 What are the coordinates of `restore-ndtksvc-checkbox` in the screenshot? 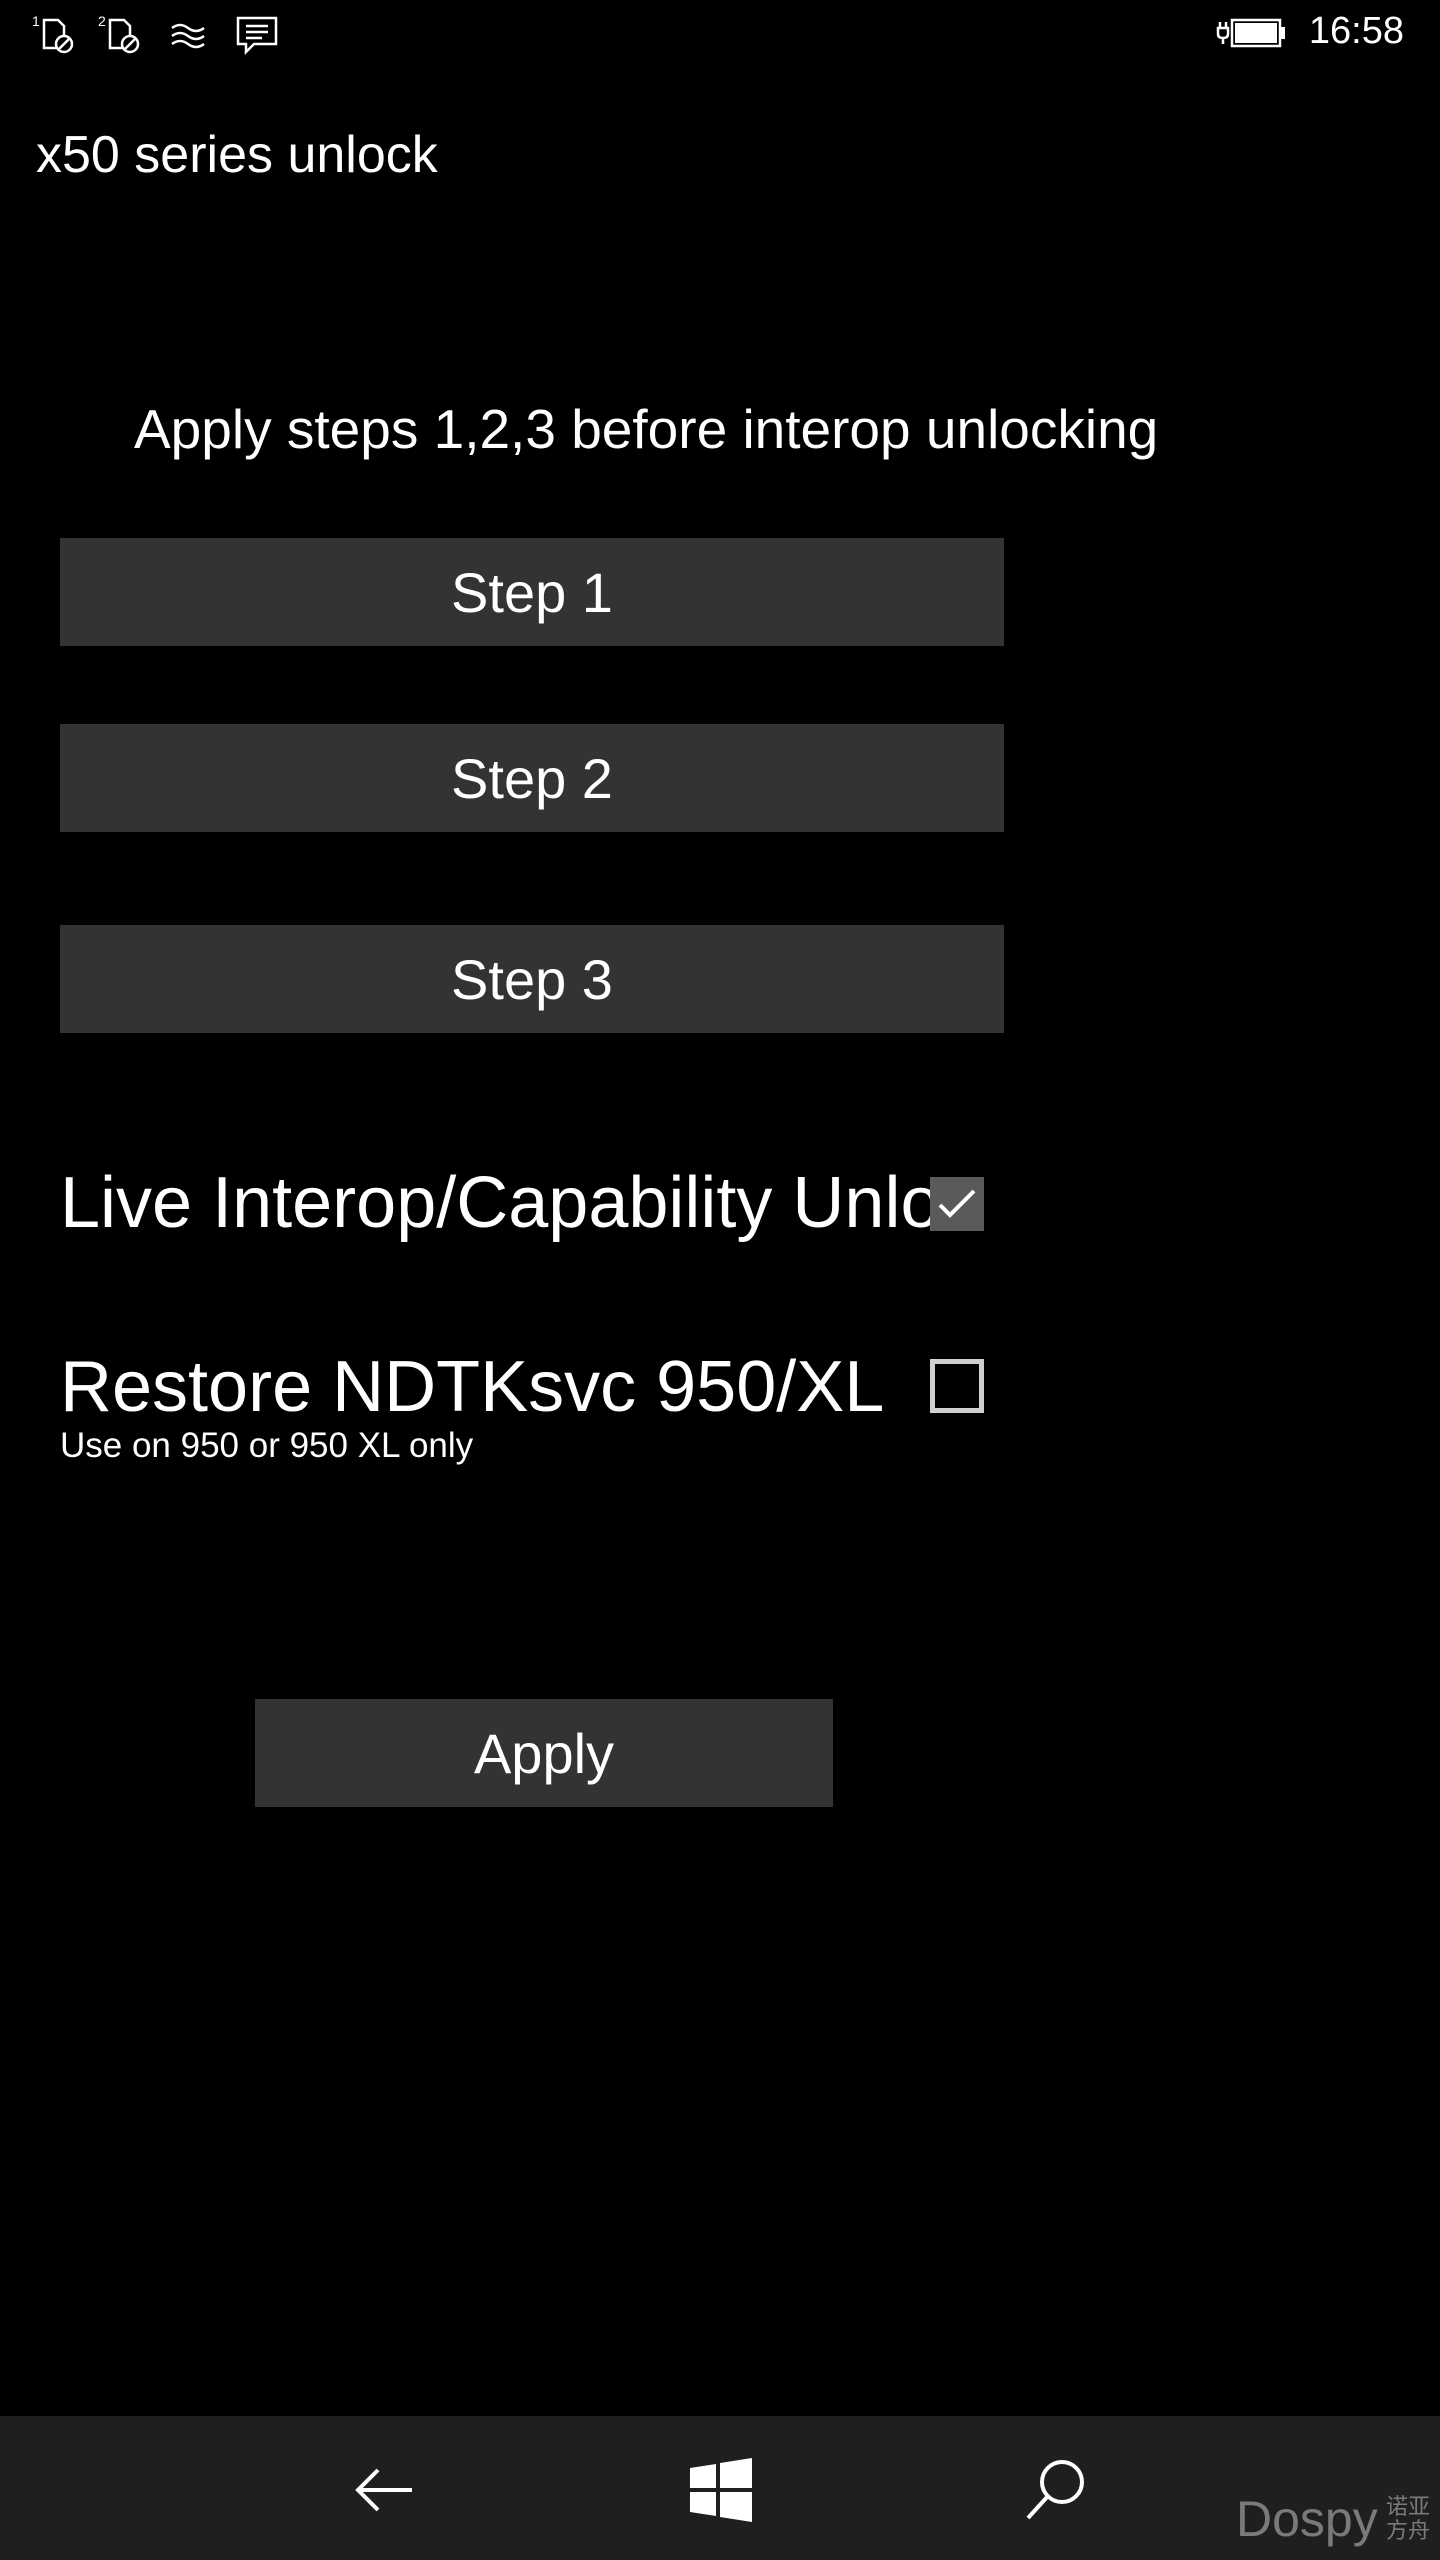 It's located at (957, 1386).